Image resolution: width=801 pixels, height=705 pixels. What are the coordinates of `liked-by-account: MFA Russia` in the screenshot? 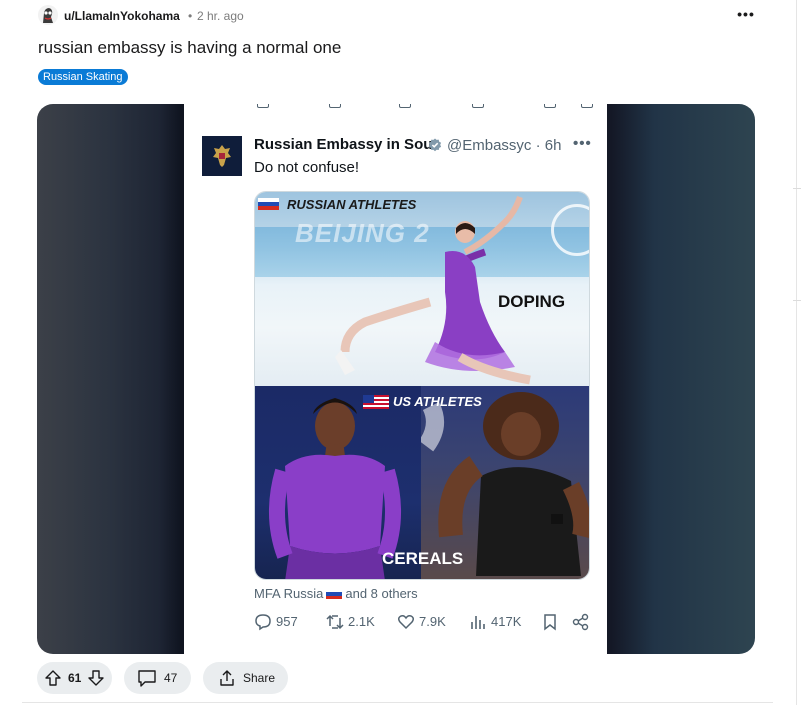 It's located at (289, 593).